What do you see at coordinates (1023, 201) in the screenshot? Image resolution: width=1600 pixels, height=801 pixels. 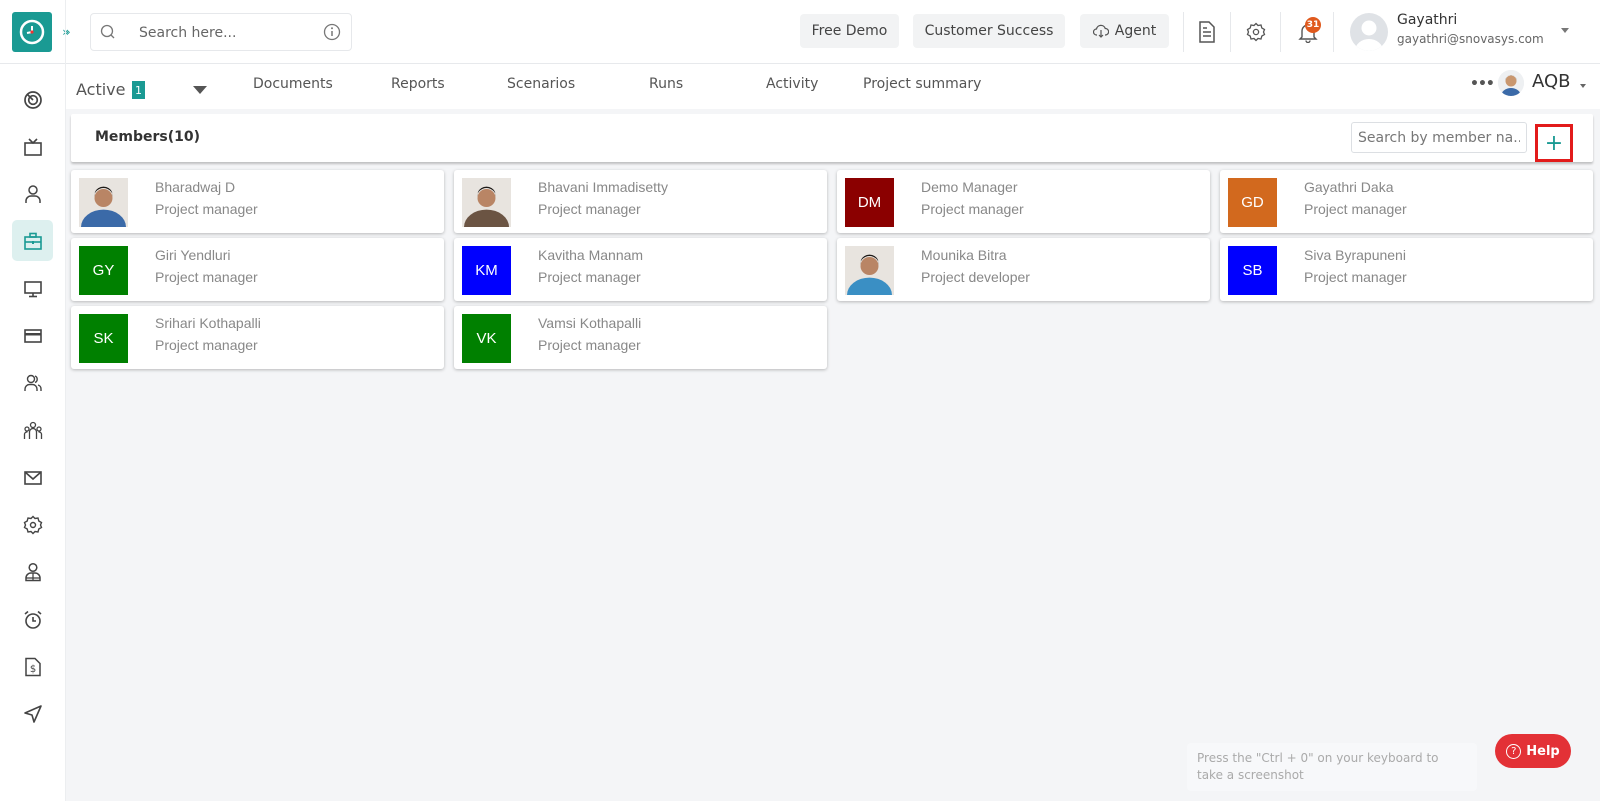 I see `member-card: DM Demo Manager Project manager` at bounding box center [1023, 201].